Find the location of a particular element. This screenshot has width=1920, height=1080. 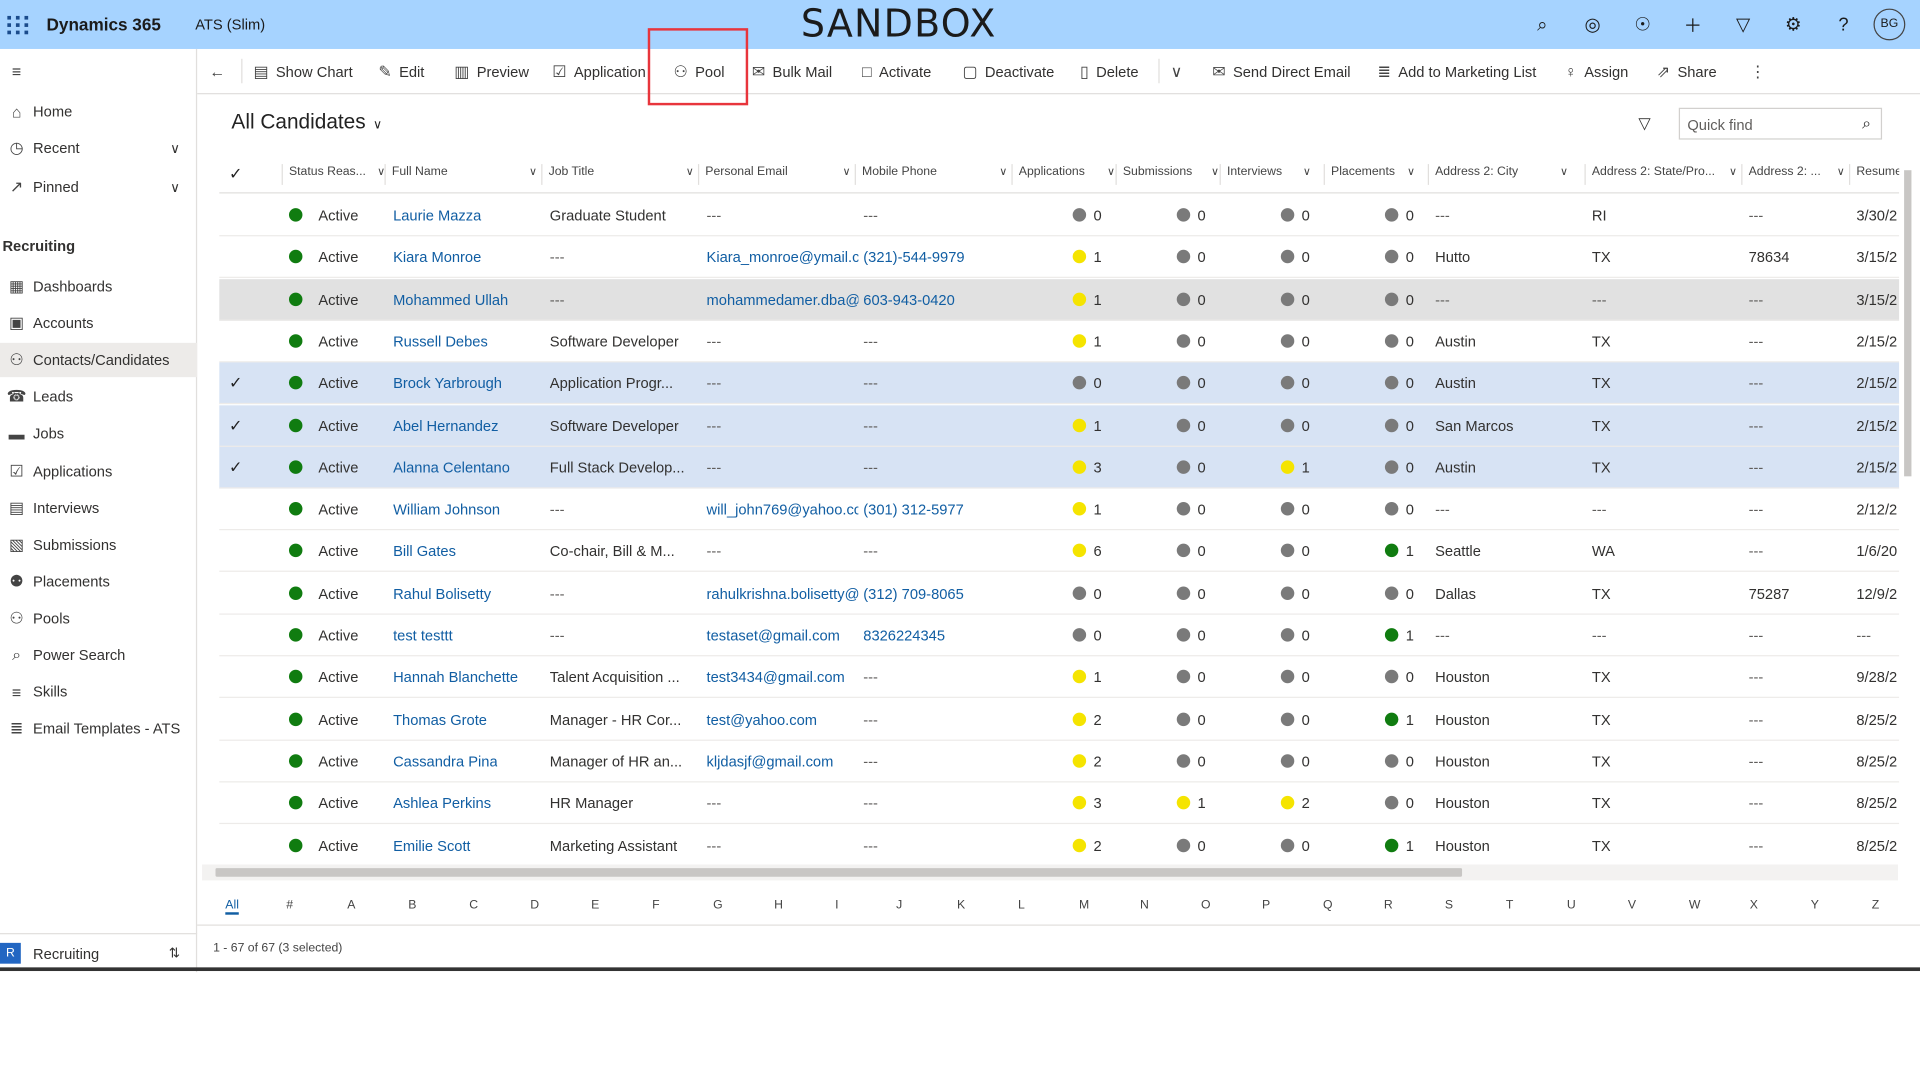

cell-name: Thomas Grote is located at coordinates (440, 719).